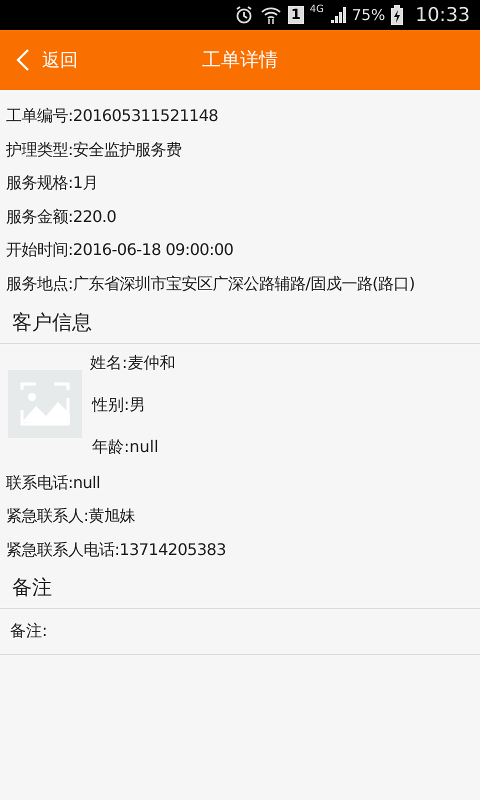  What do you see at coordinates (113, 116) in the screenshot?
I see `detail-text: 工单编号:201605311521148` at bounding box center [113, 116].